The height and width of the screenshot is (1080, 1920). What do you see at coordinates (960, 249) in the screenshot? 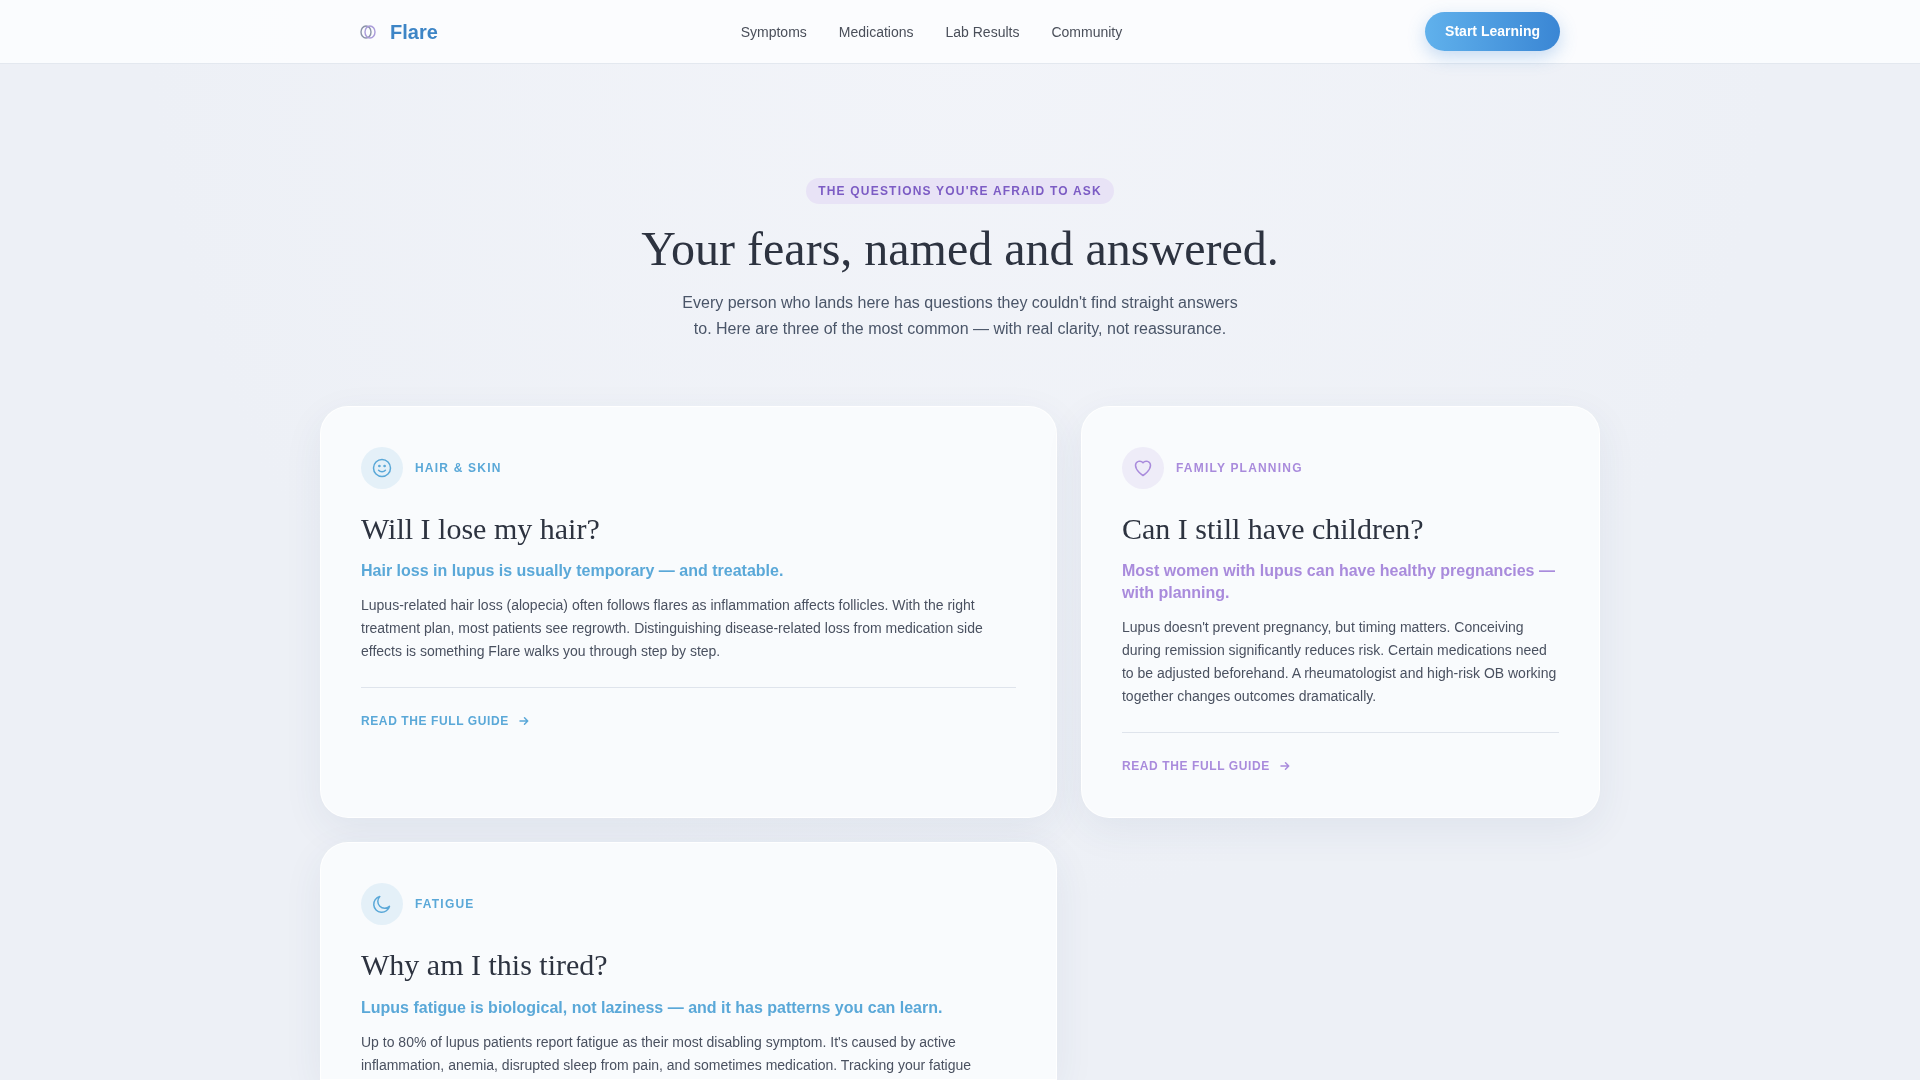
I see `hero-heading: Your fears, named and answered.` at bounding box center [960, 249].